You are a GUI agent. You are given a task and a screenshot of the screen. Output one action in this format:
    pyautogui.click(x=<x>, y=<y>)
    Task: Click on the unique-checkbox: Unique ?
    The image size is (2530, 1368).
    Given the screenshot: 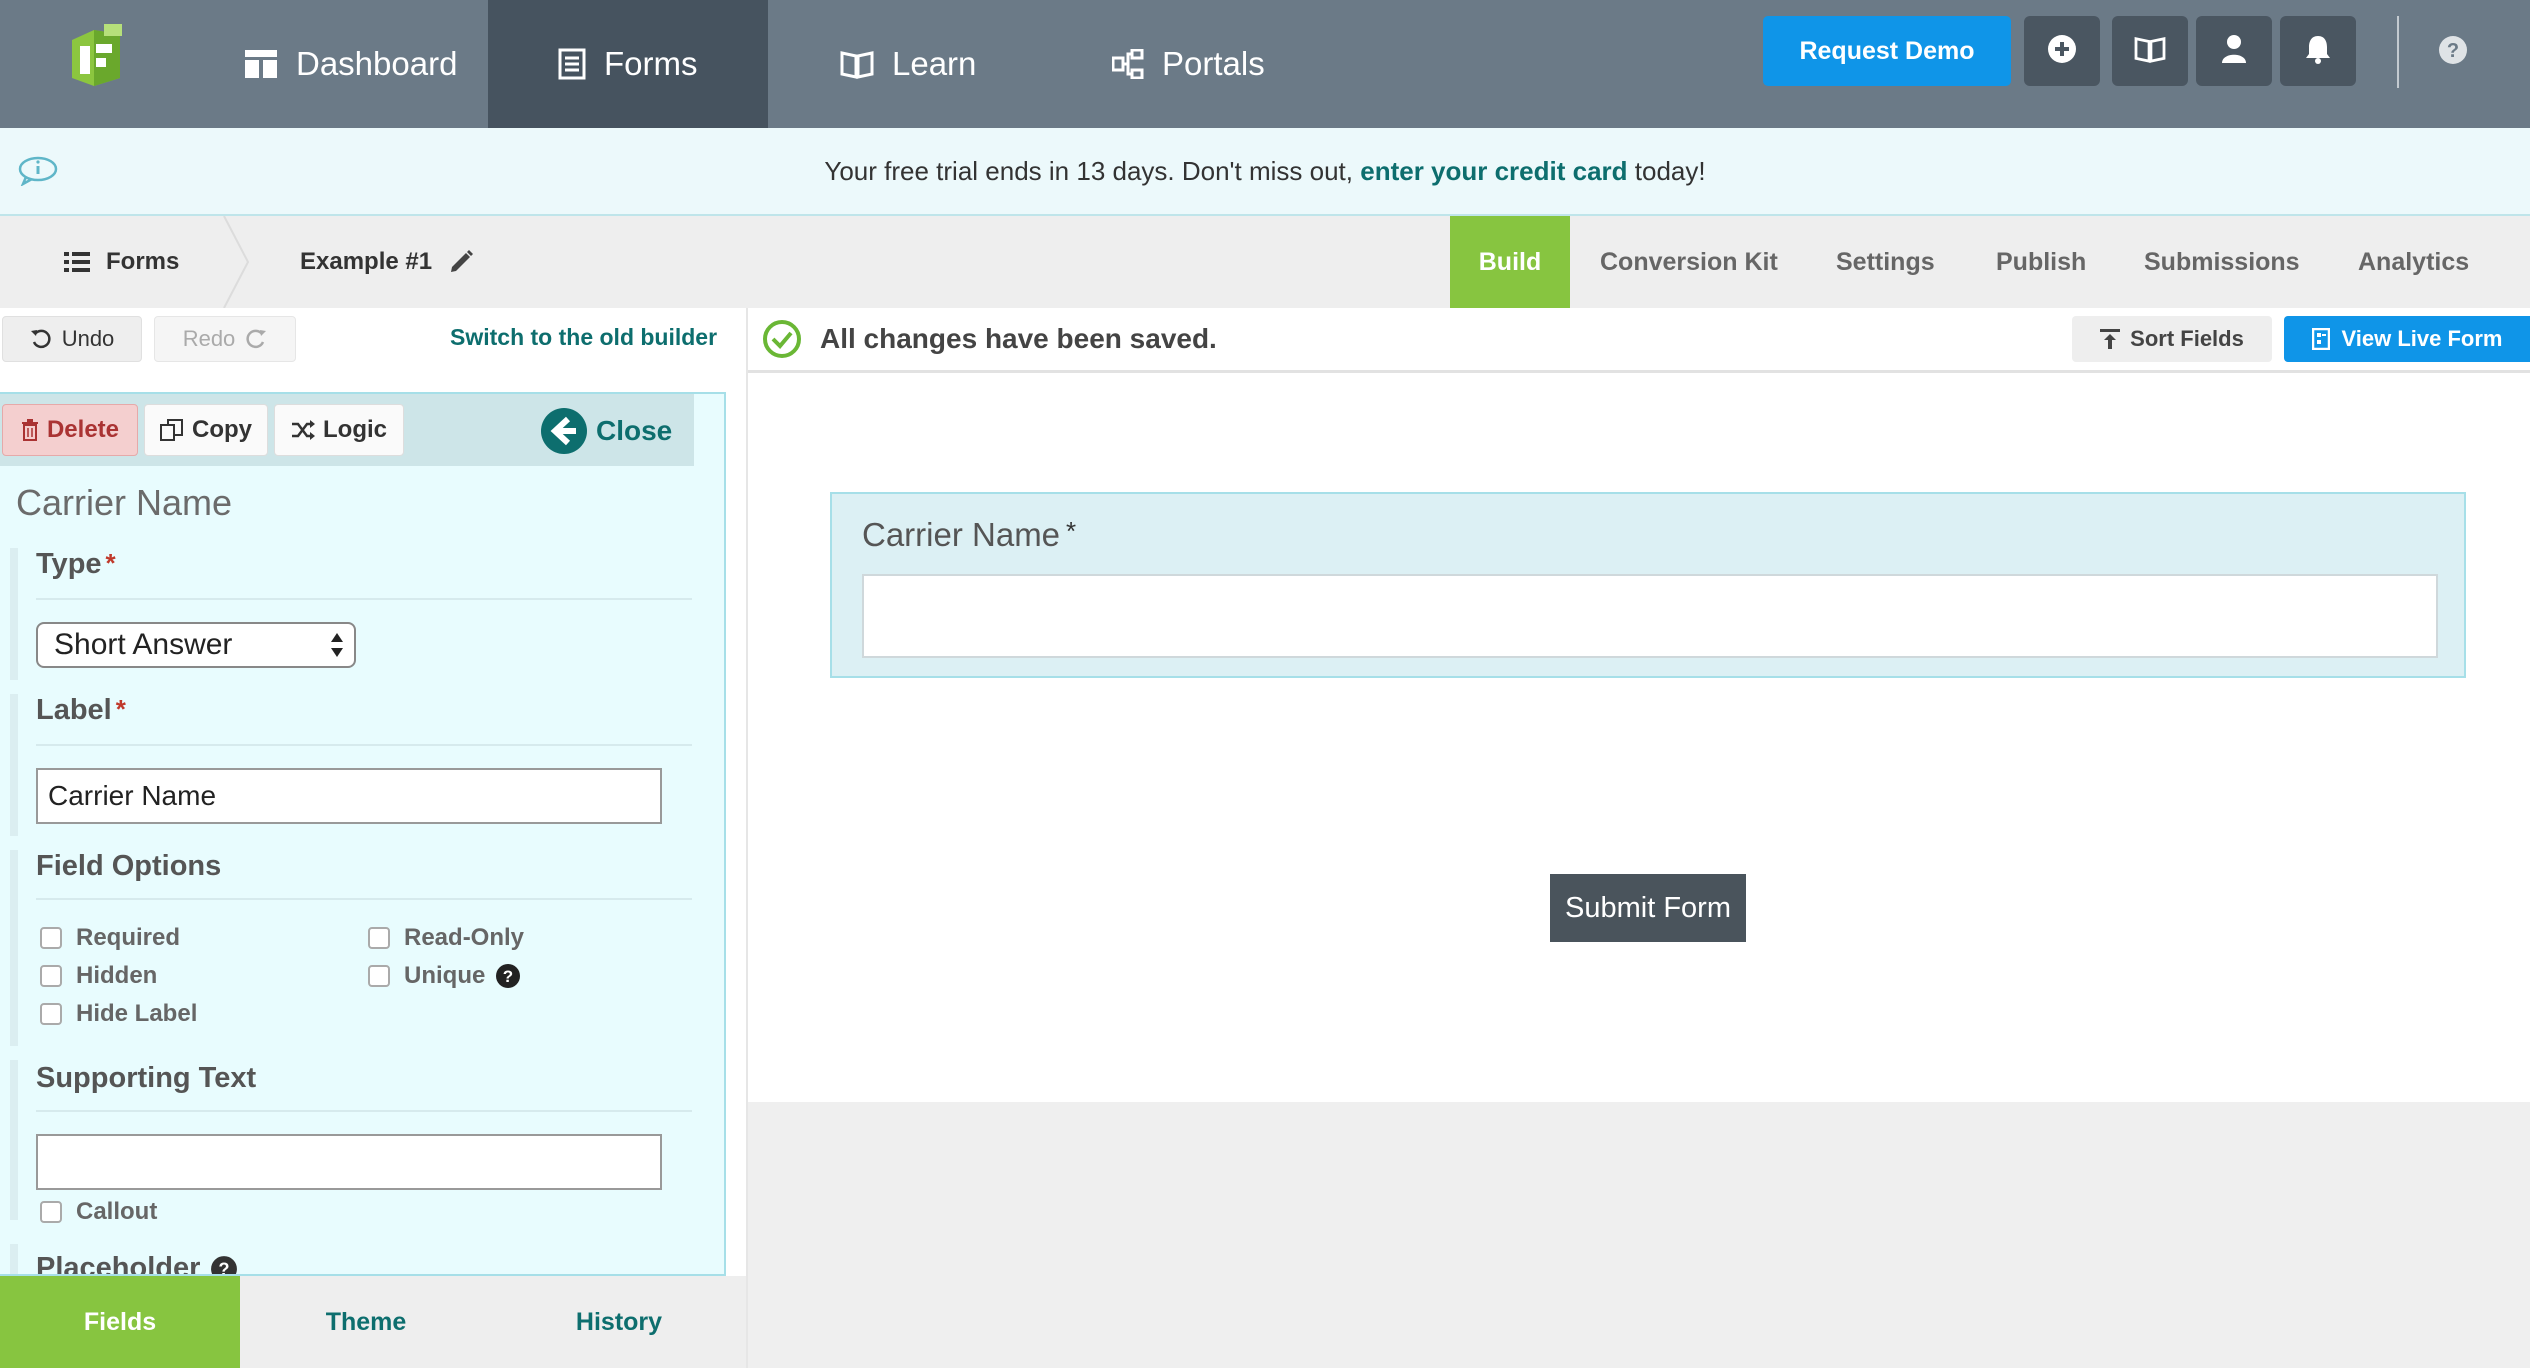 What is the action you would take?
    pyautogui.click(x=444, y=976)
    